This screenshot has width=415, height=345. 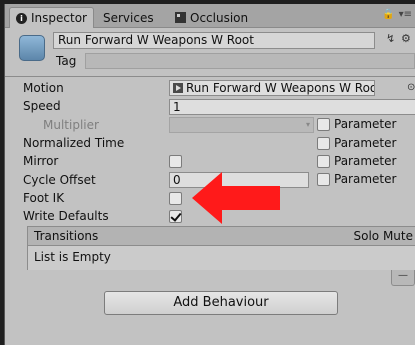 I want to click on multiplier-parameter-label: Parameter, so click(x=365, y=124).